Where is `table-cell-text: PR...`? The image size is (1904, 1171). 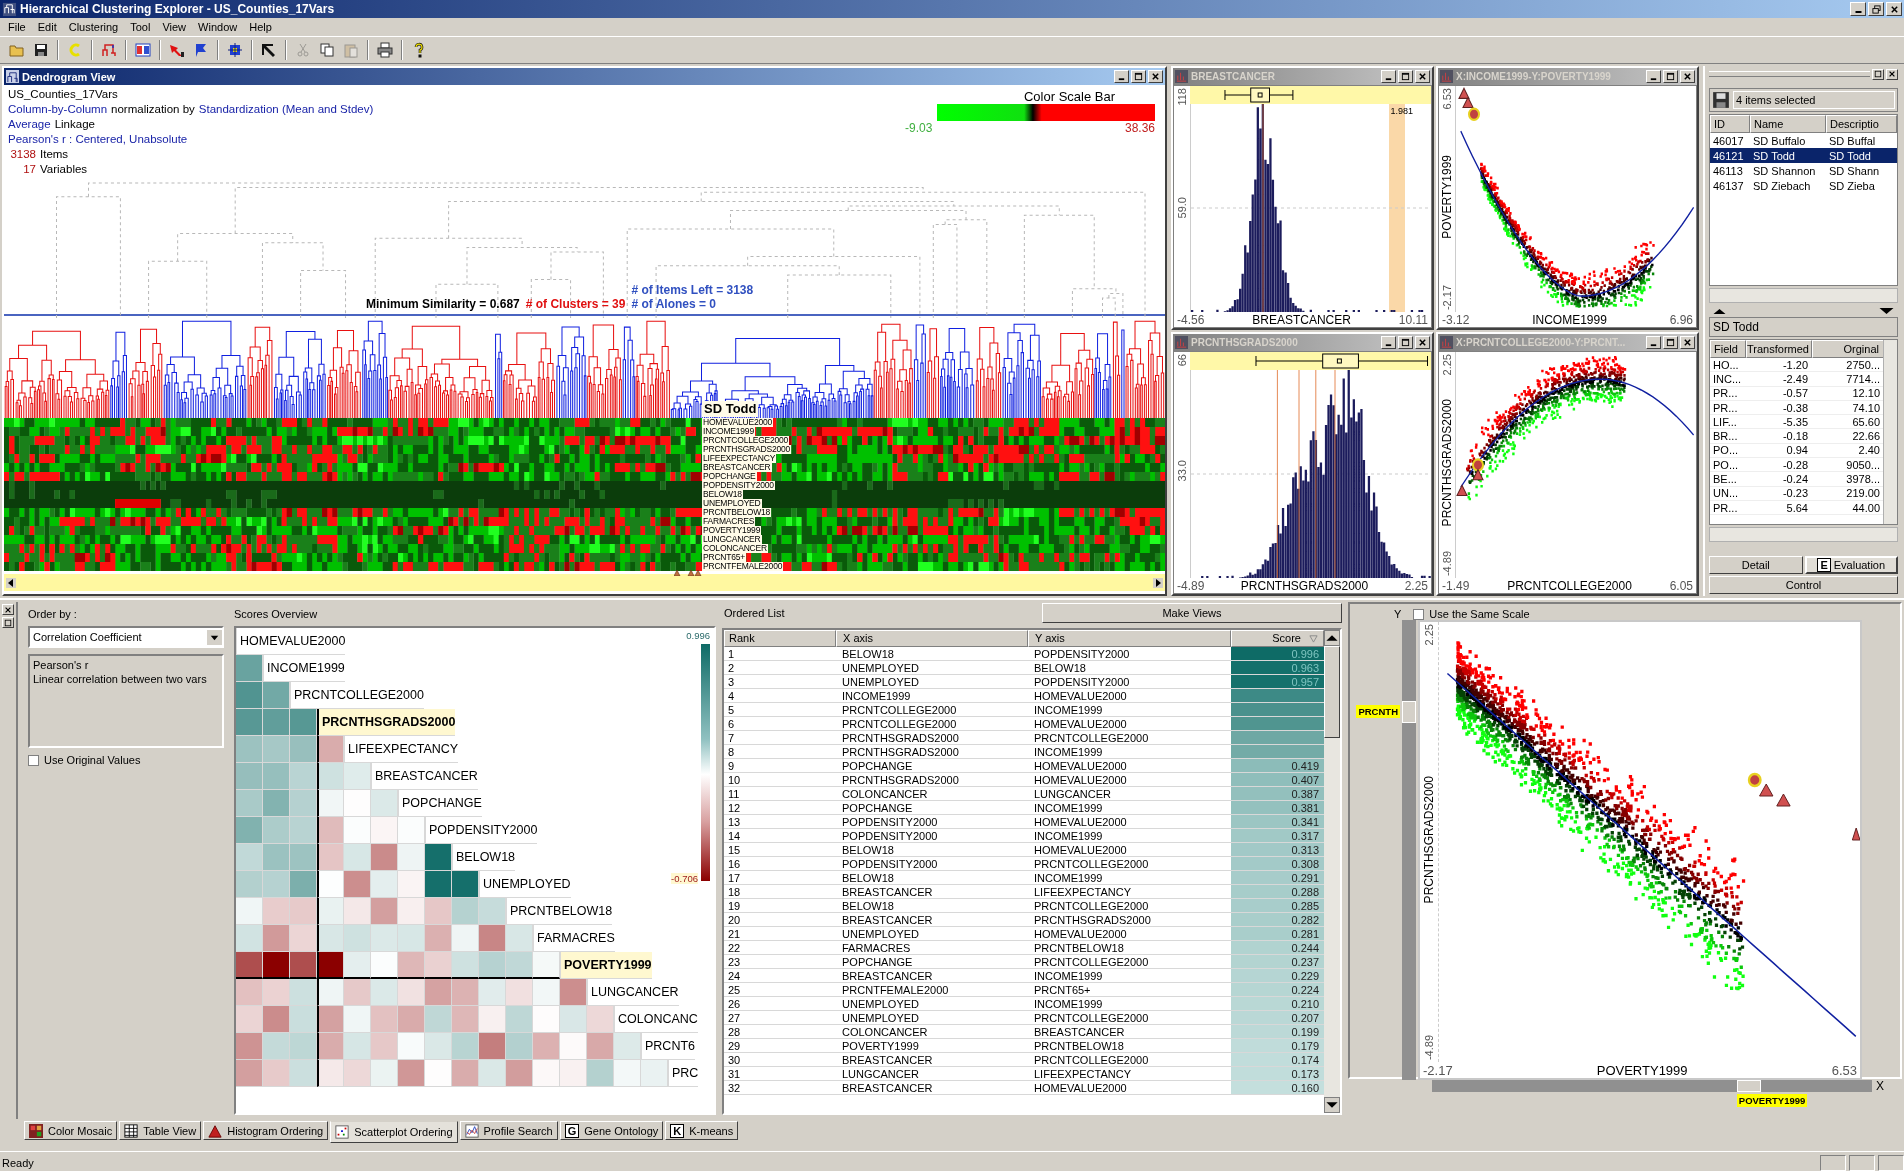 table-cell-text: PR... is located at coordinates (1725, 393).